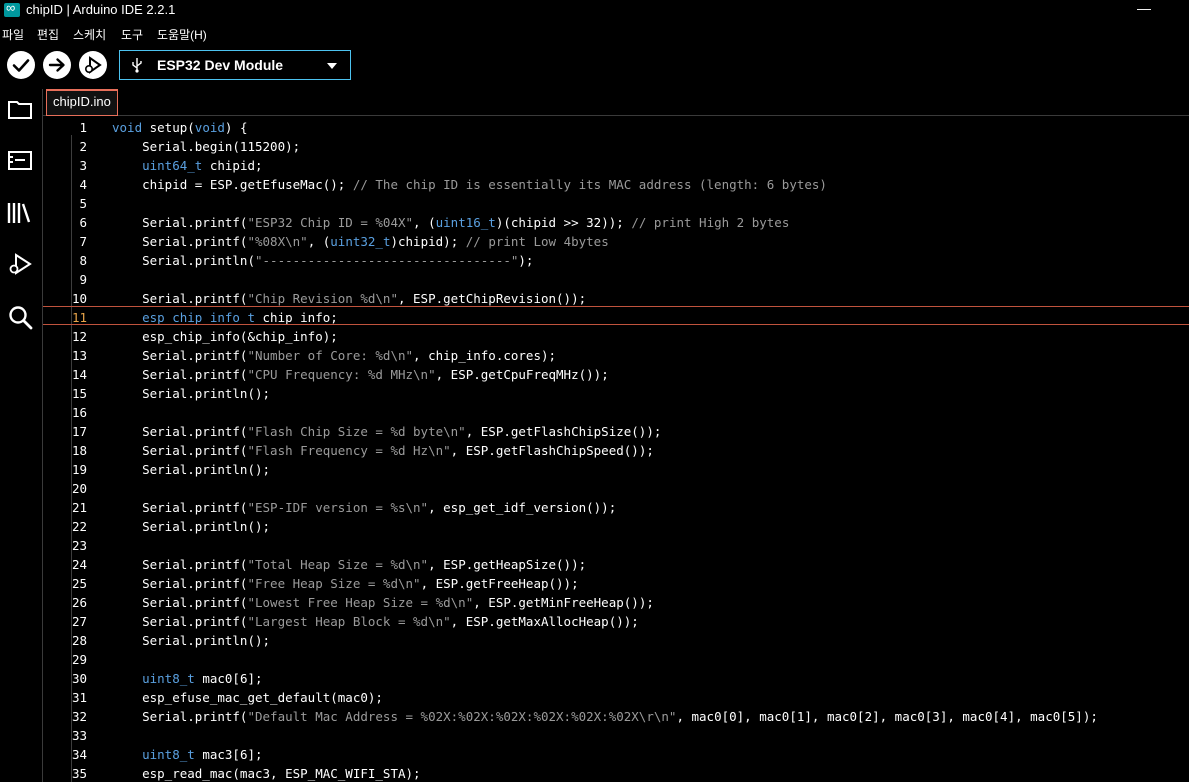 Image resolution: width=1189 pixels, height=782 pixels. What do you see at coordinates (13, 34) in the screenshot?
I see `menu-file: 파일` at bounding box center [13, 34].